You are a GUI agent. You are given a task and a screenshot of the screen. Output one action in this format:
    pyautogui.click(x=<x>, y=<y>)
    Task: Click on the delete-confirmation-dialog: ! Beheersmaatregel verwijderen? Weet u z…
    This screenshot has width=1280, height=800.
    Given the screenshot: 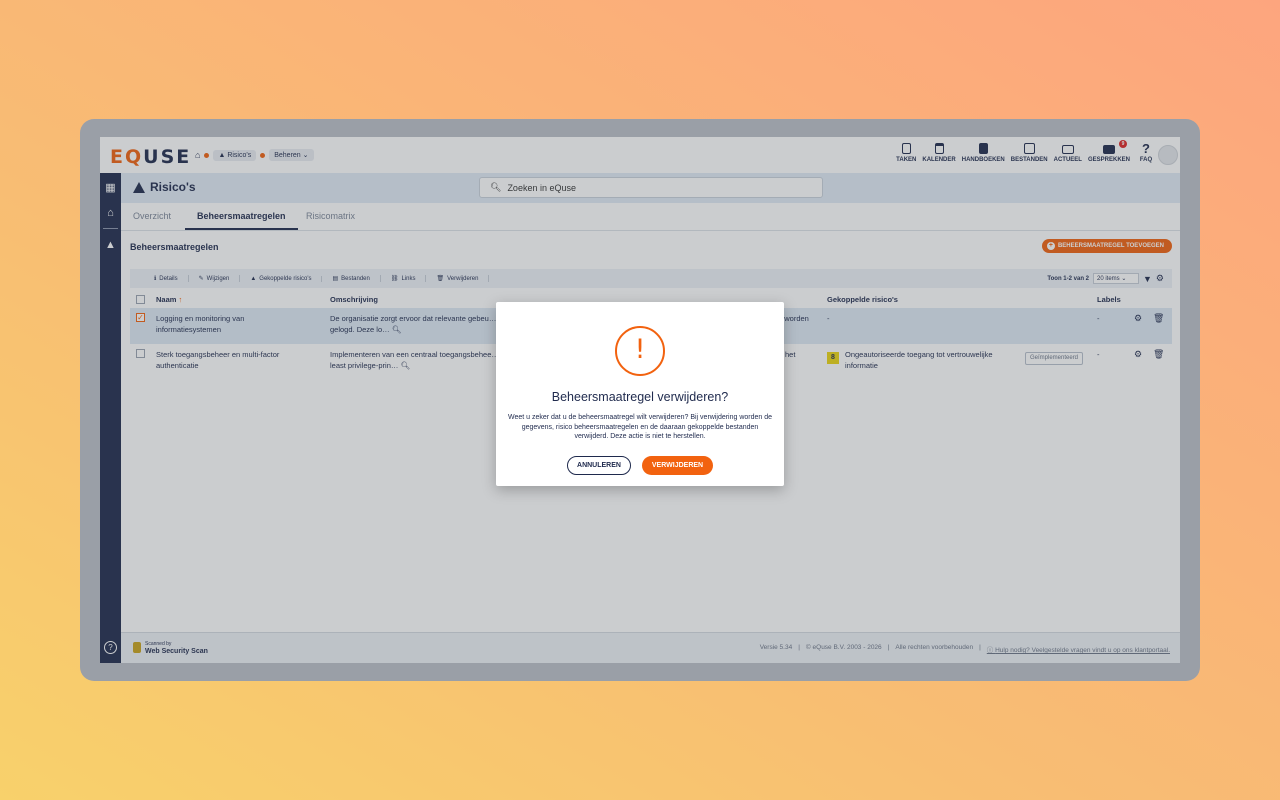 What is the action you would take?
    pyautogui.click(x=640, y=394)
    